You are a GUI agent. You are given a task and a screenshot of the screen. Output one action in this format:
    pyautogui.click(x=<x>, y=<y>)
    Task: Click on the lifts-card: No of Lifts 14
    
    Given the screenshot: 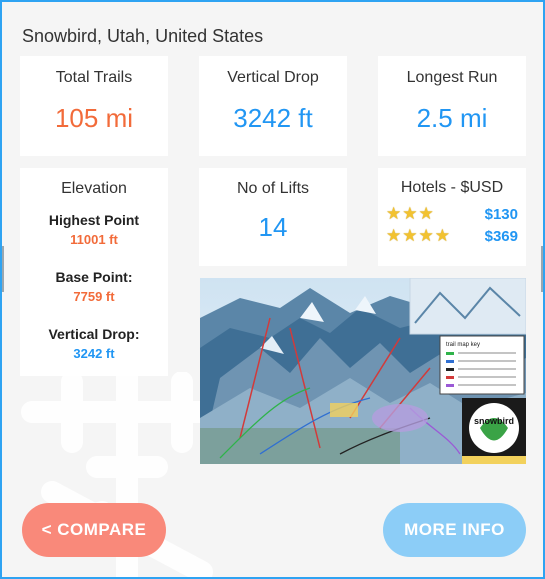 What is the action you would take?
    pyautogui.click(x=273, y=217)
    